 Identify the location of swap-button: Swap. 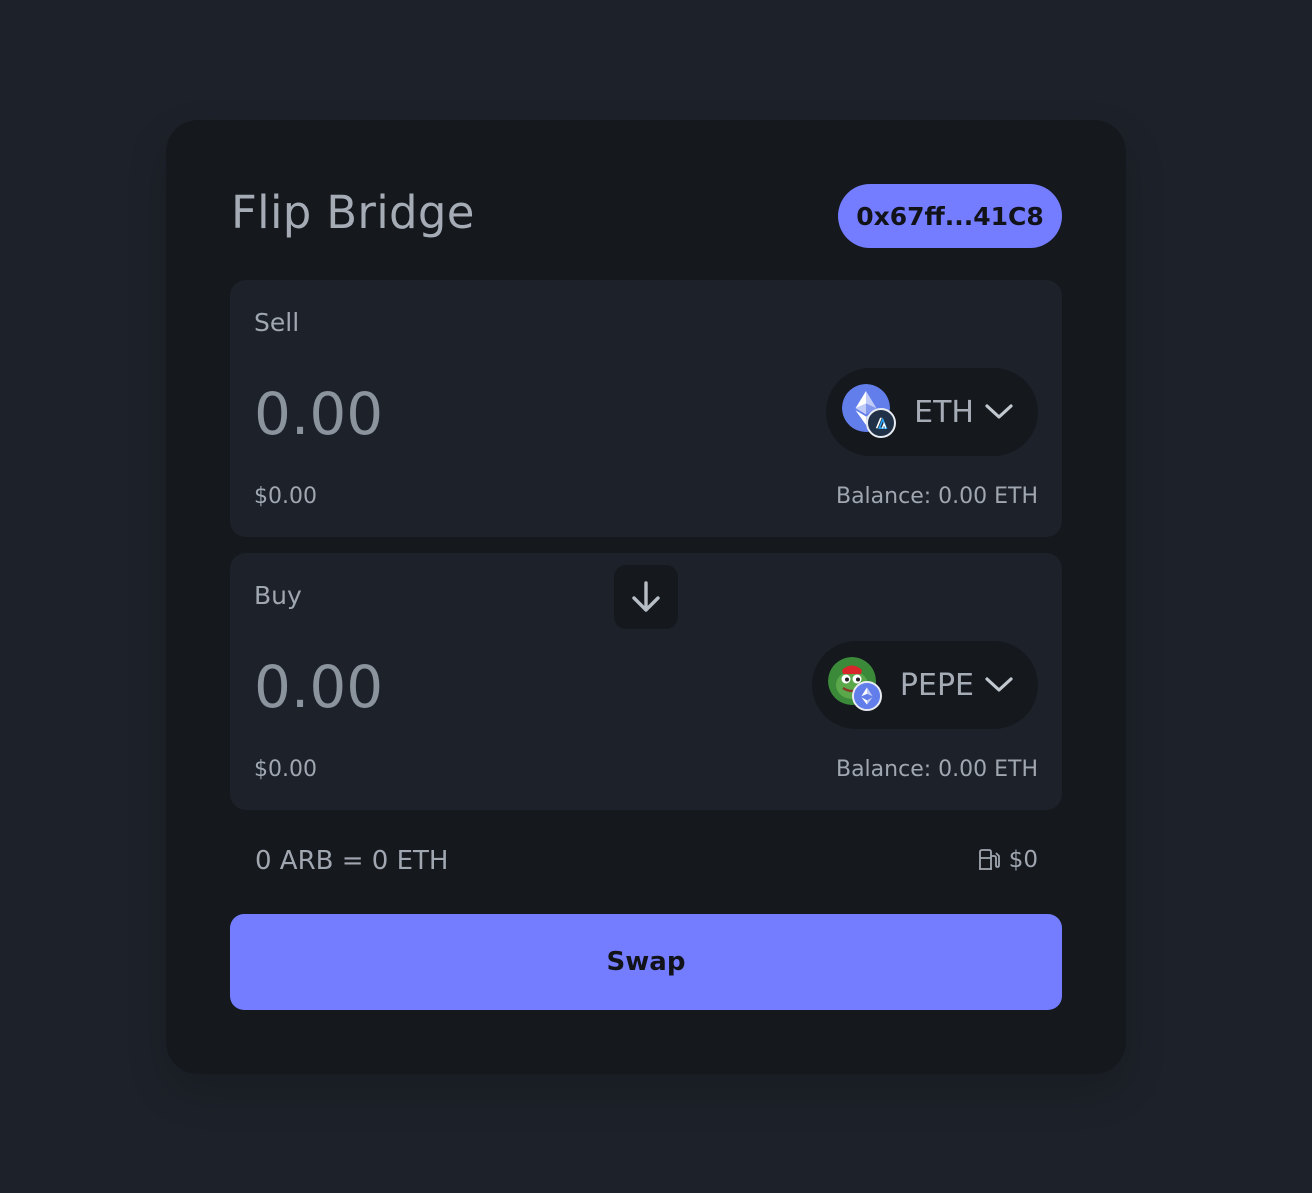
(646, 962).